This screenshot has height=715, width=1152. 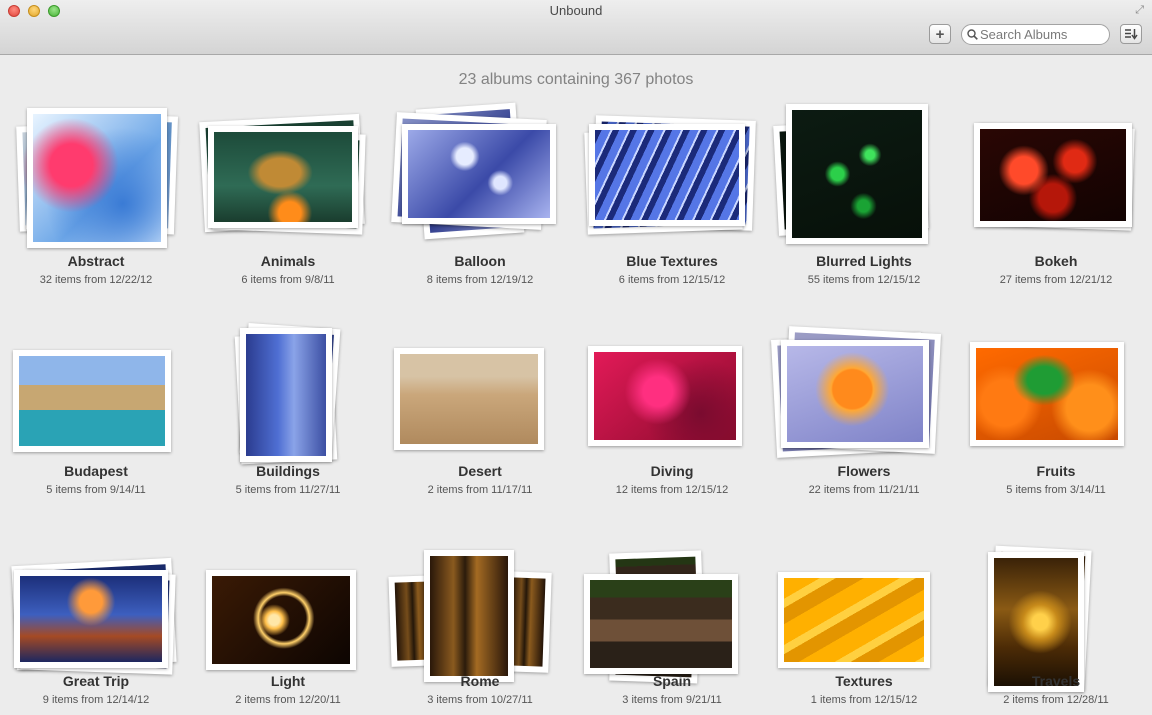 What do you see at coordinates (1131, 34) in the screenshot?
I see `sort-button` at bounding box center [1131, 34].